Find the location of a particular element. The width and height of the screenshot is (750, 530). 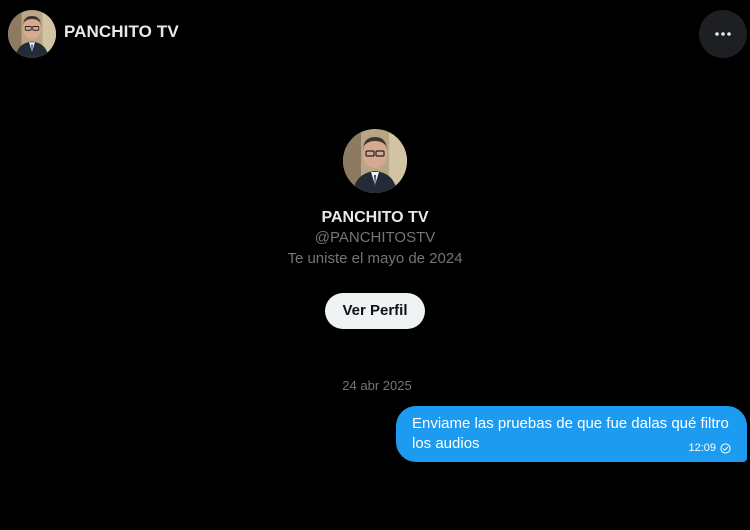

date-separator: 24 abr 2025 is located at coordinates (377, 385).